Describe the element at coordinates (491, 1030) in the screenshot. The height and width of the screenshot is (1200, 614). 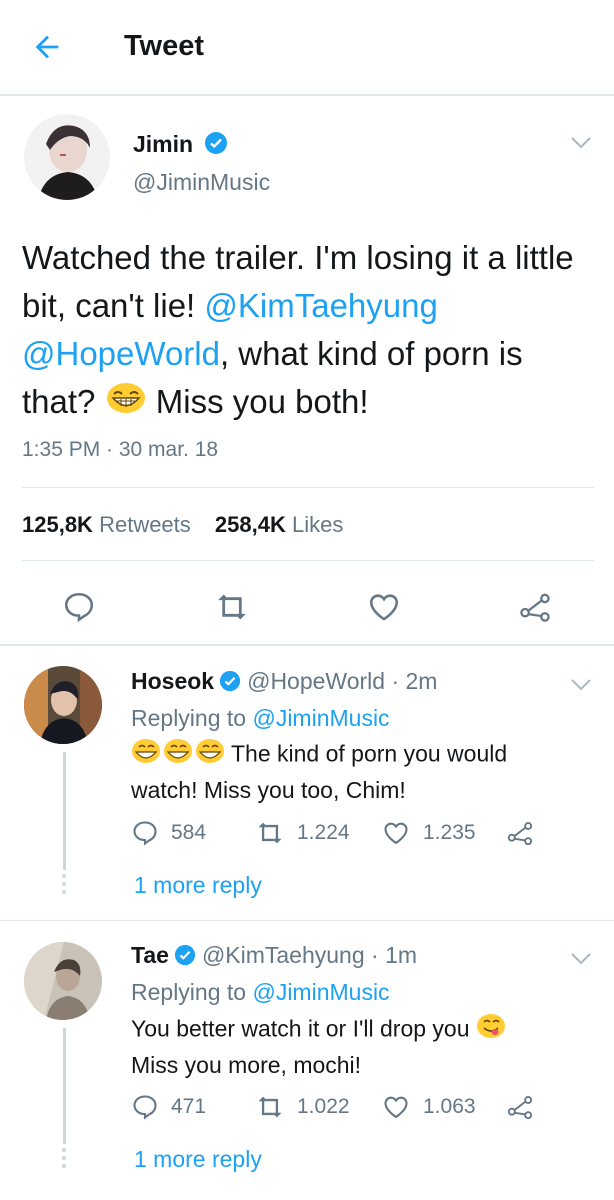
I see `yum-emoji` at that location.